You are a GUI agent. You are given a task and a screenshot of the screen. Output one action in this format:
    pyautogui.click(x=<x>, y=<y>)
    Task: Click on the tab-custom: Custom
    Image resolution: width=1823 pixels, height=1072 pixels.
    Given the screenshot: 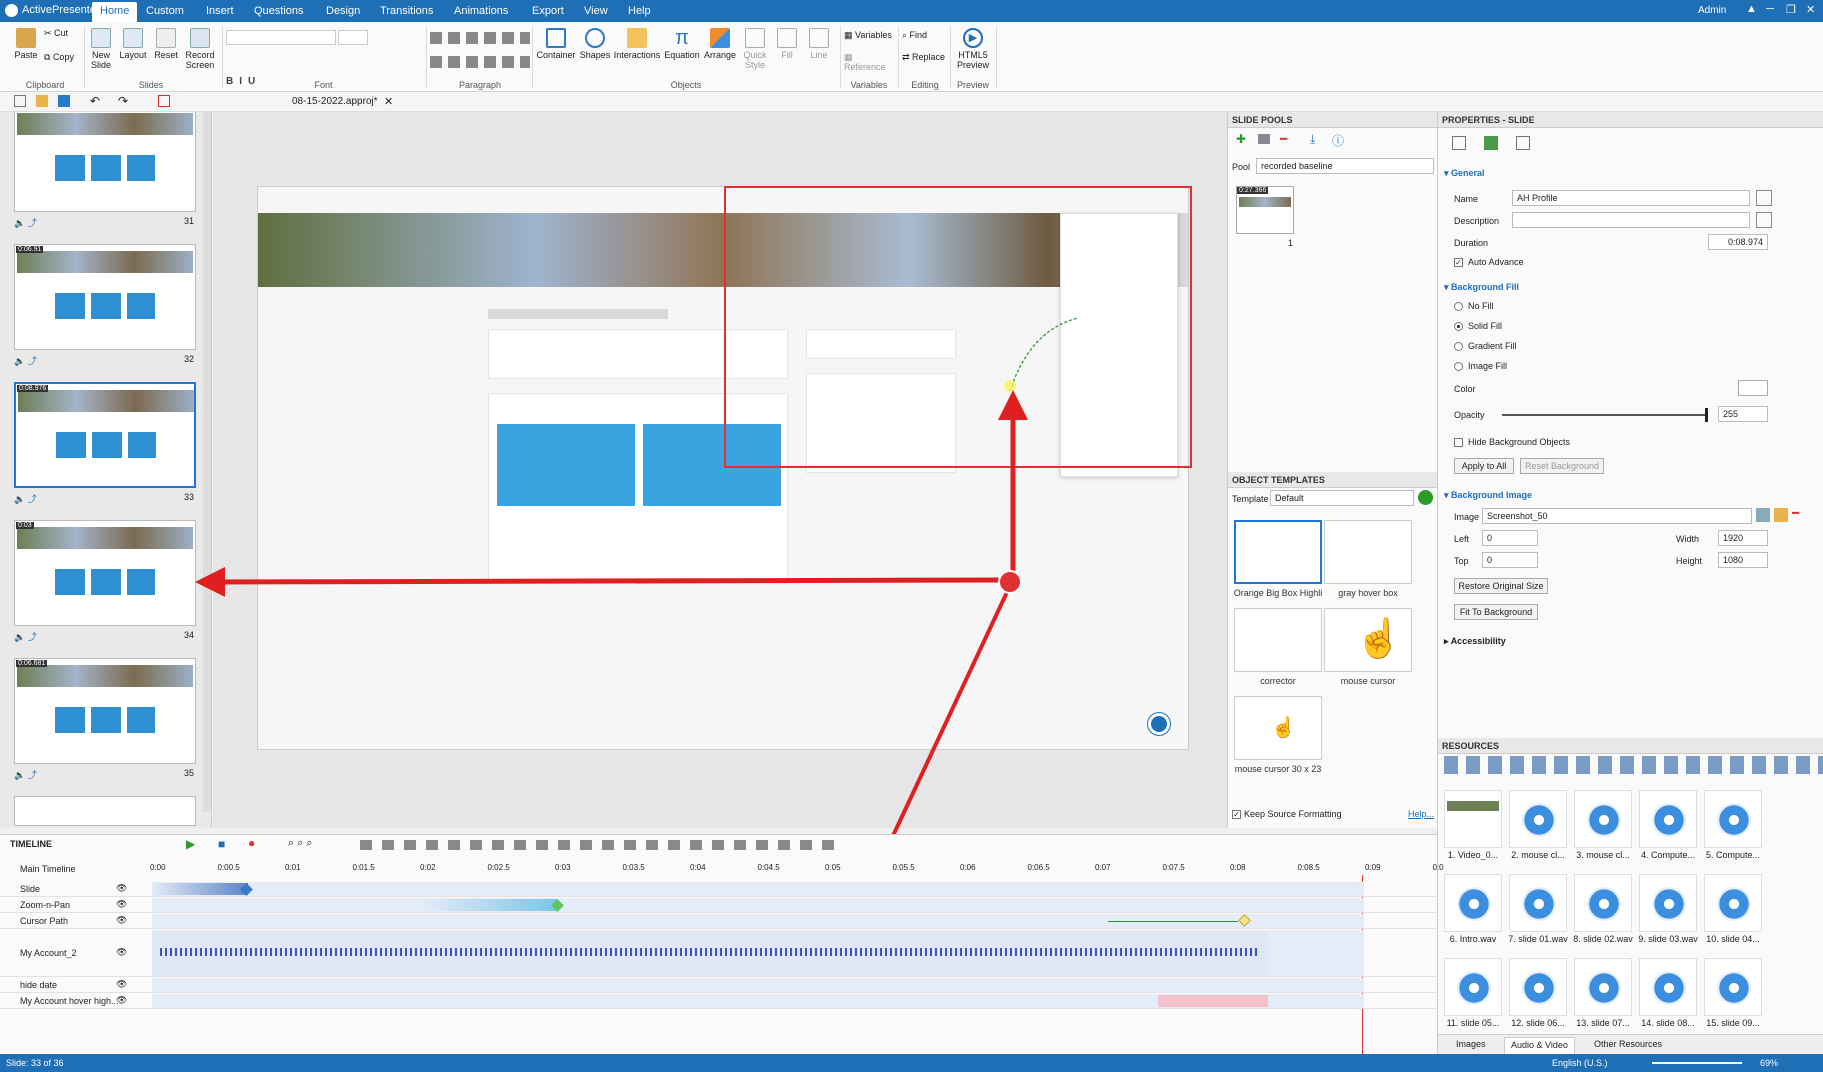 What is the action you would take?
    pyautogui.click(x=165, y=11)
    